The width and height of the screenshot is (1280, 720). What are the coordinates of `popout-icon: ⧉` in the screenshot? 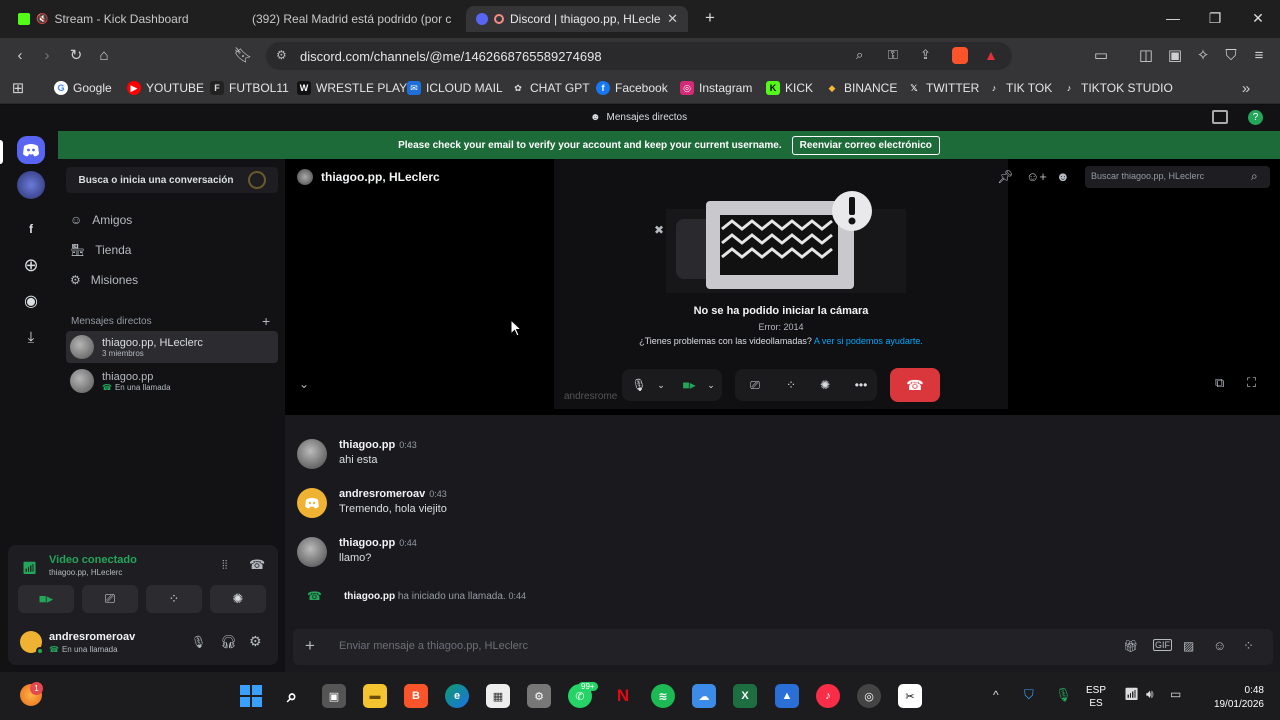 It's located at (1219, 383).